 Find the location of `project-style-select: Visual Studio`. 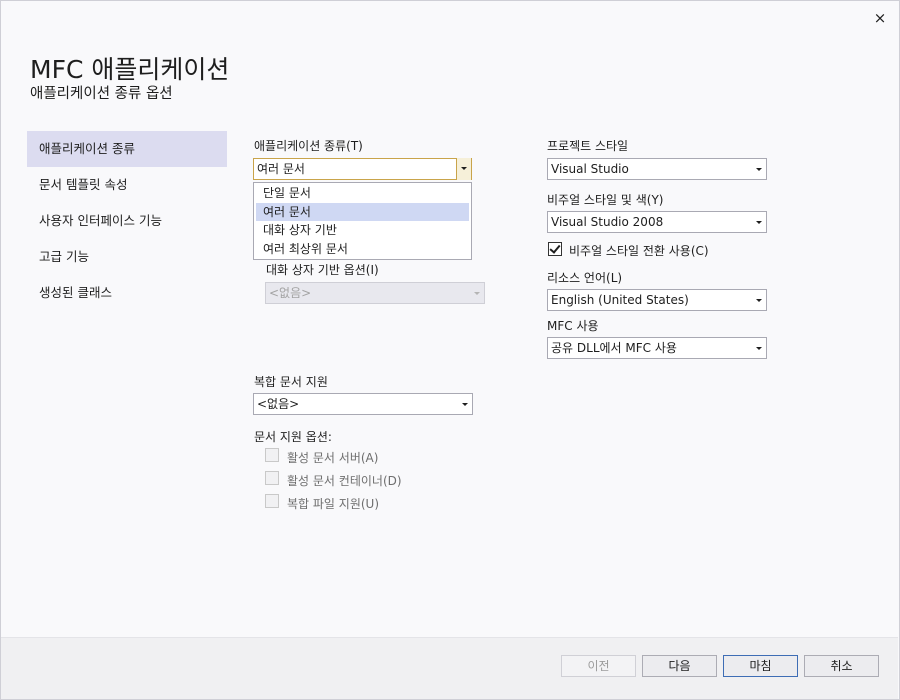

project-style-select: Visual Studio is located at coordinates (657, 169).